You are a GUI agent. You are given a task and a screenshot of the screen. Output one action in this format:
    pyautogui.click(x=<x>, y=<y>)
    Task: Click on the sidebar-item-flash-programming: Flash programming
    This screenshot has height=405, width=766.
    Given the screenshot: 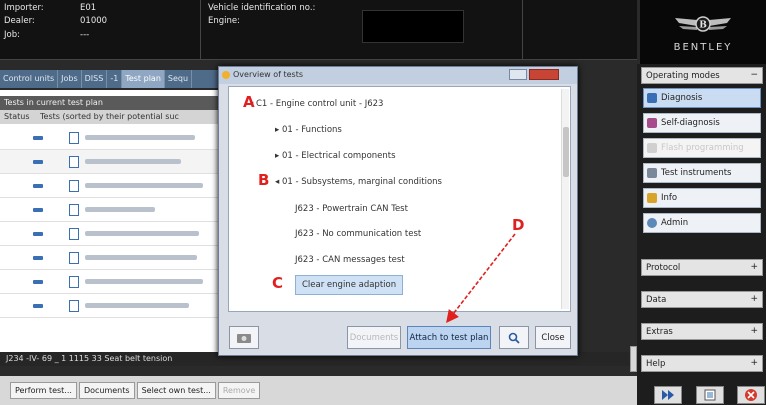 What is the action you would take?
    pyautogui.click(x=702, y=148)
    